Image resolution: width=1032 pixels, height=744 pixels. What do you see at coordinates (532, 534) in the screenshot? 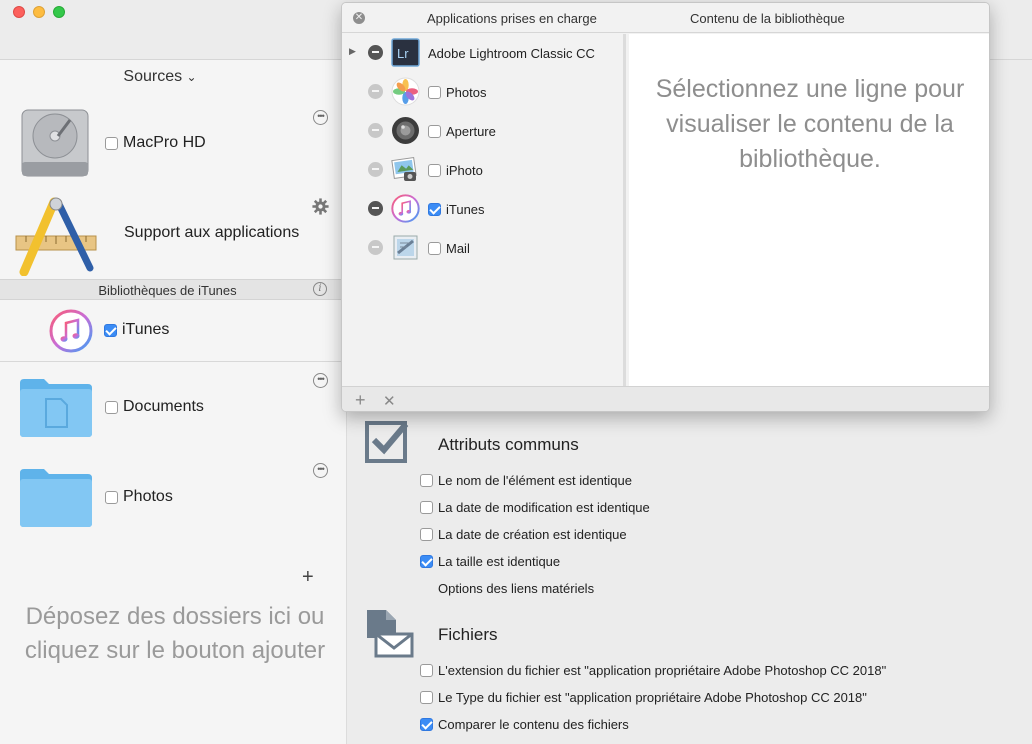
I see `option-label: La date de création est identique` at bounding box center [532, 534].